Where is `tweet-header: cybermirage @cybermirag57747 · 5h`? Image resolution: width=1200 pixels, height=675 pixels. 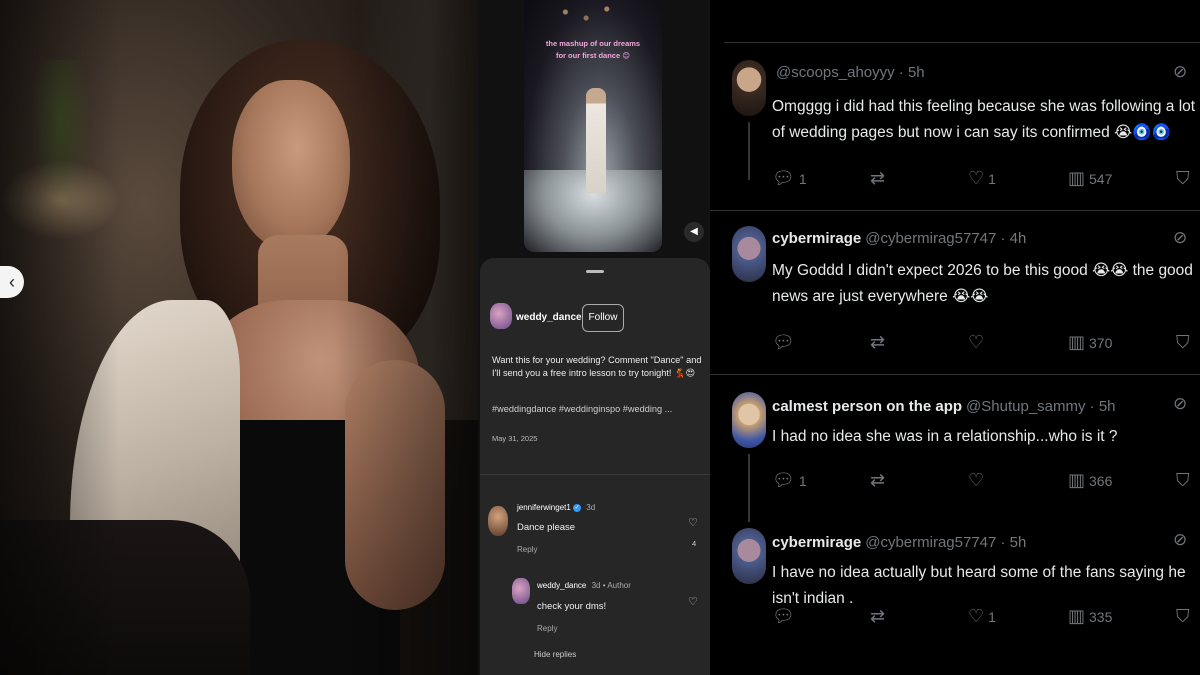 tweet-header: cybermirage @cybermirag57747 · 5h is located at coordinates (899, 542).